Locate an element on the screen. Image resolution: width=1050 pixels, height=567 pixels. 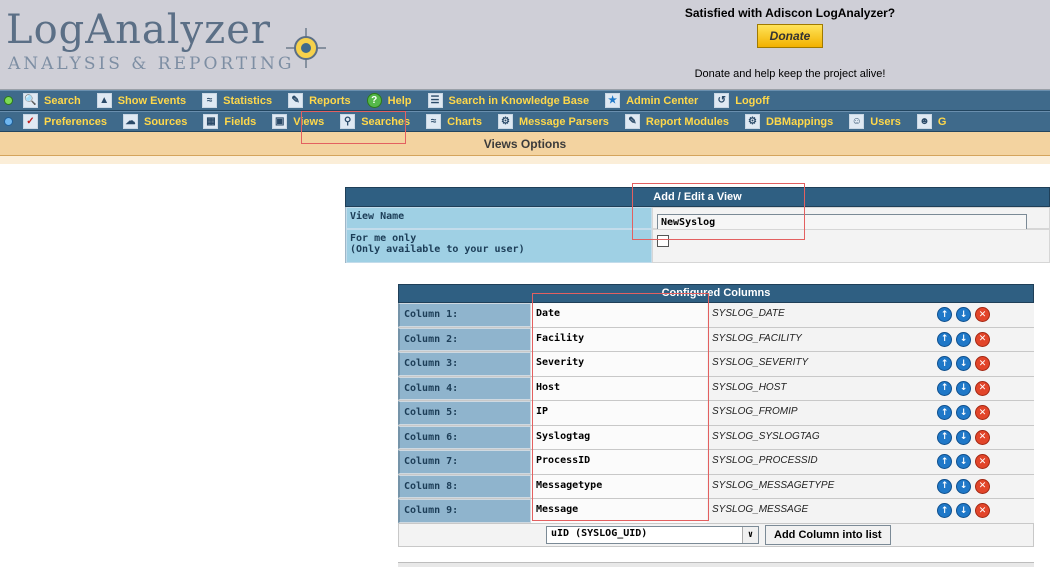
menu-item-views: ▣ Views is located at coordinates (300, 121).